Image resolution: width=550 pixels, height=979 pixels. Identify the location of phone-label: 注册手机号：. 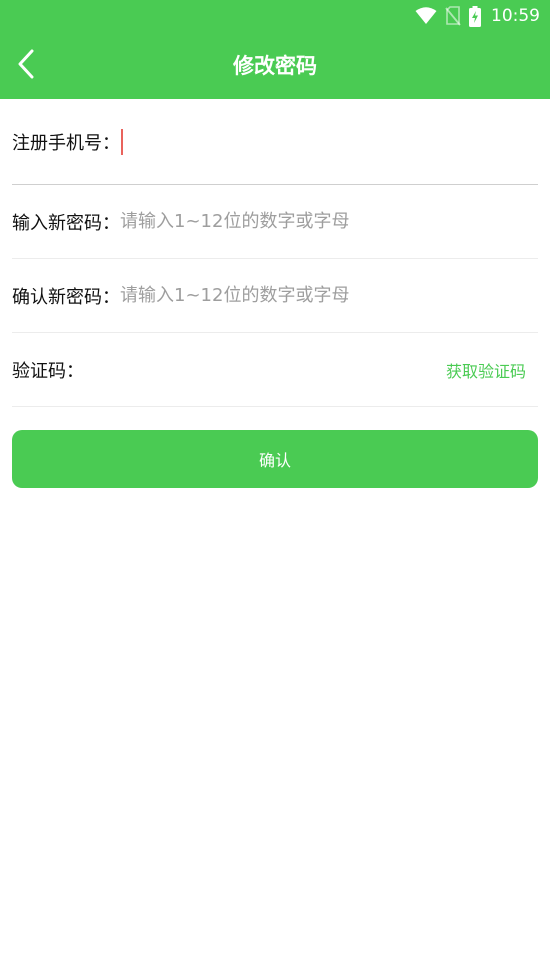
(66, 143).